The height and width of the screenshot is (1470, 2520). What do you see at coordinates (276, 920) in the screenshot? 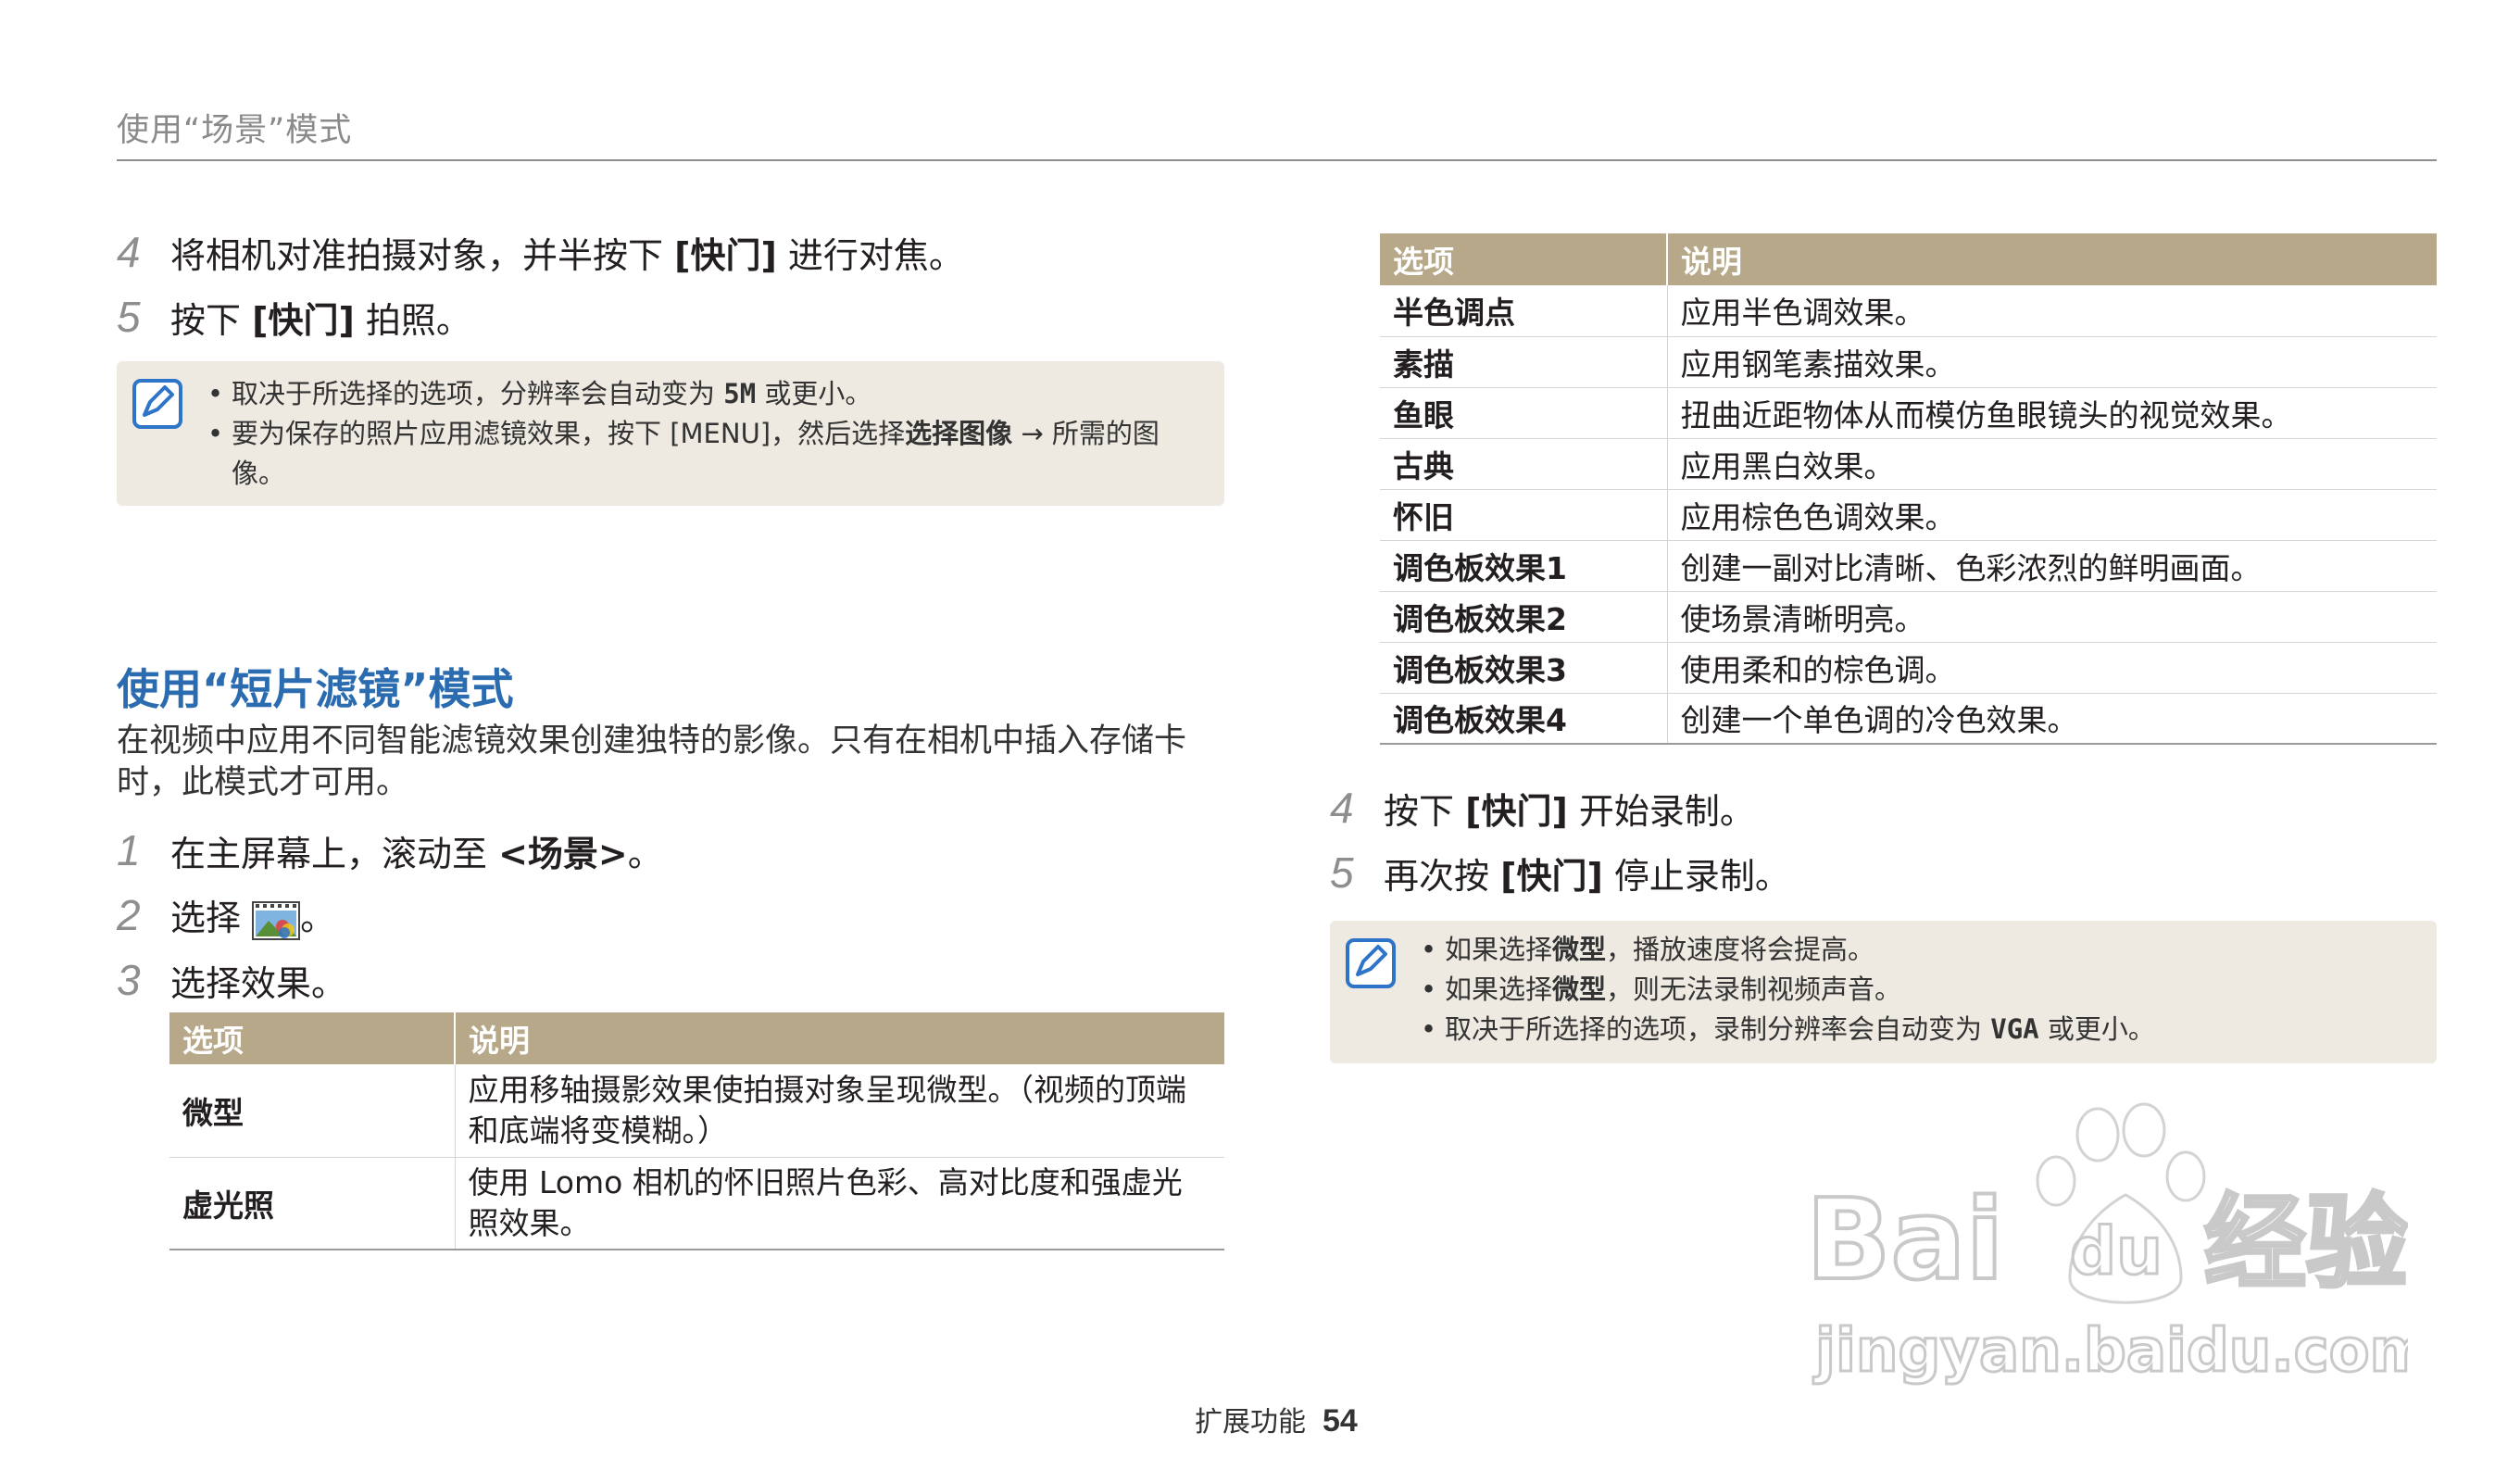
I see `movie-filter-icon` at bounding box center [276, 920].